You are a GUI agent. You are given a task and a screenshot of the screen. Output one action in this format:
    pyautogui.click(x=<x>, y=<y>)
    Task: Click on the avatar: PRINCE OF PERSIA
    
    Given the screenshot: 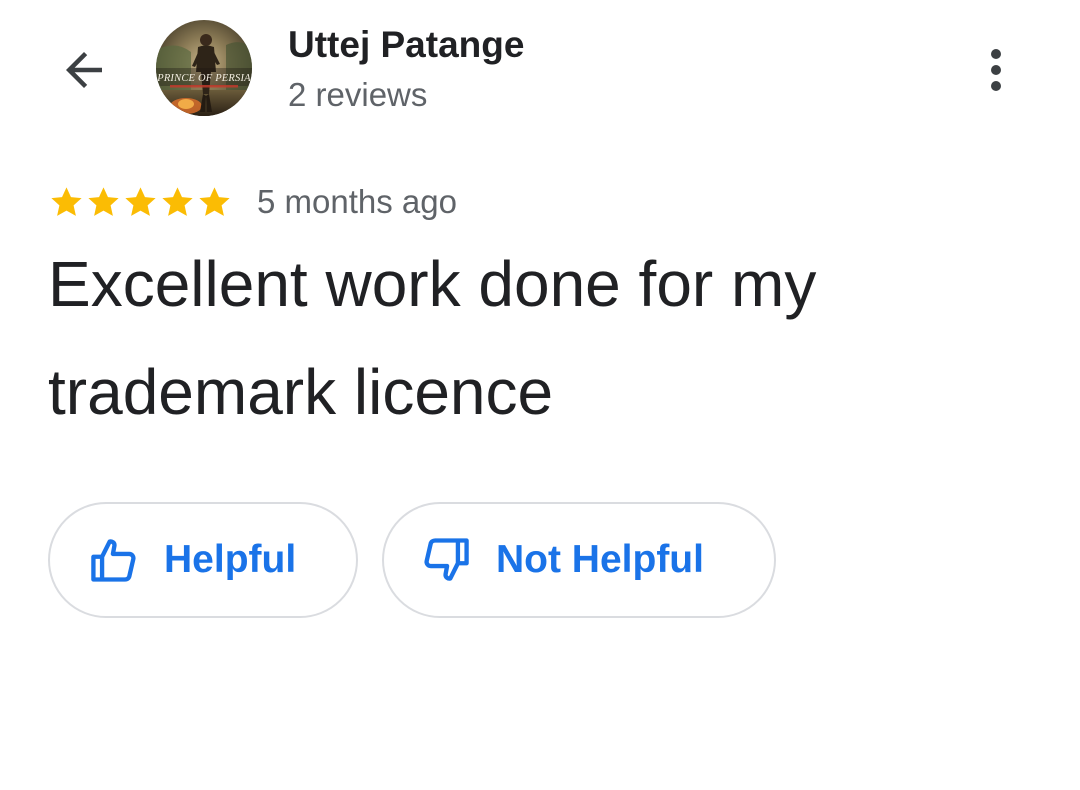 What is the action you would take?
    pyautogui.click(x=204, y=68)
    